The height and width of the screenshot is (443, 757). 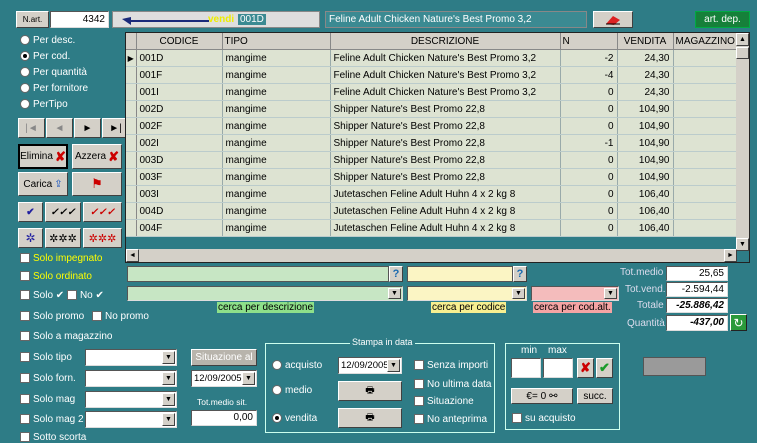 I want to click on elimina-button: Elimina ✘, so click(x=43, y=156).